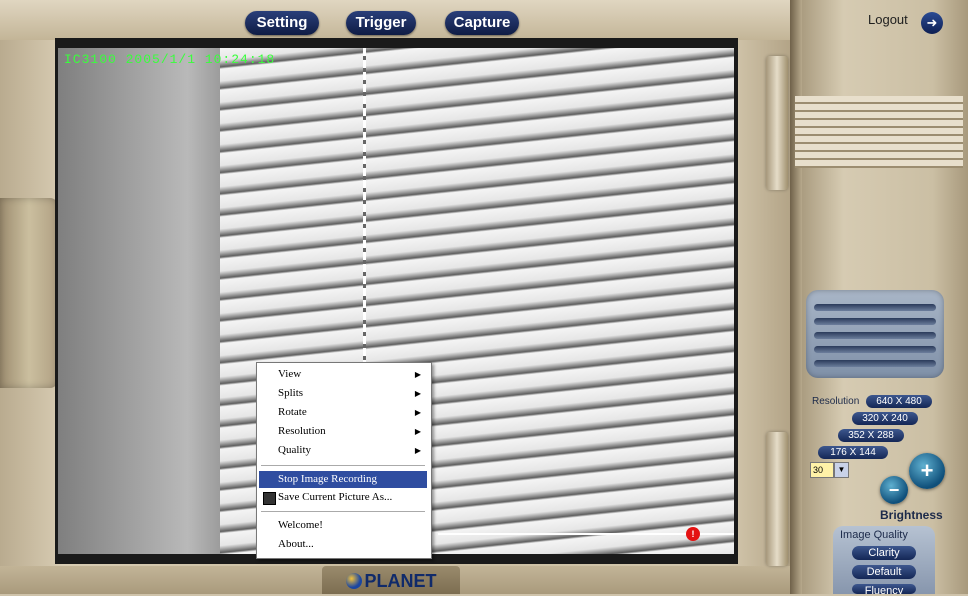 The image size is (968, 596). Describe the element at coordinates (894, 490) in the screenshot. I see `brightness-minus-button: −` at that location.